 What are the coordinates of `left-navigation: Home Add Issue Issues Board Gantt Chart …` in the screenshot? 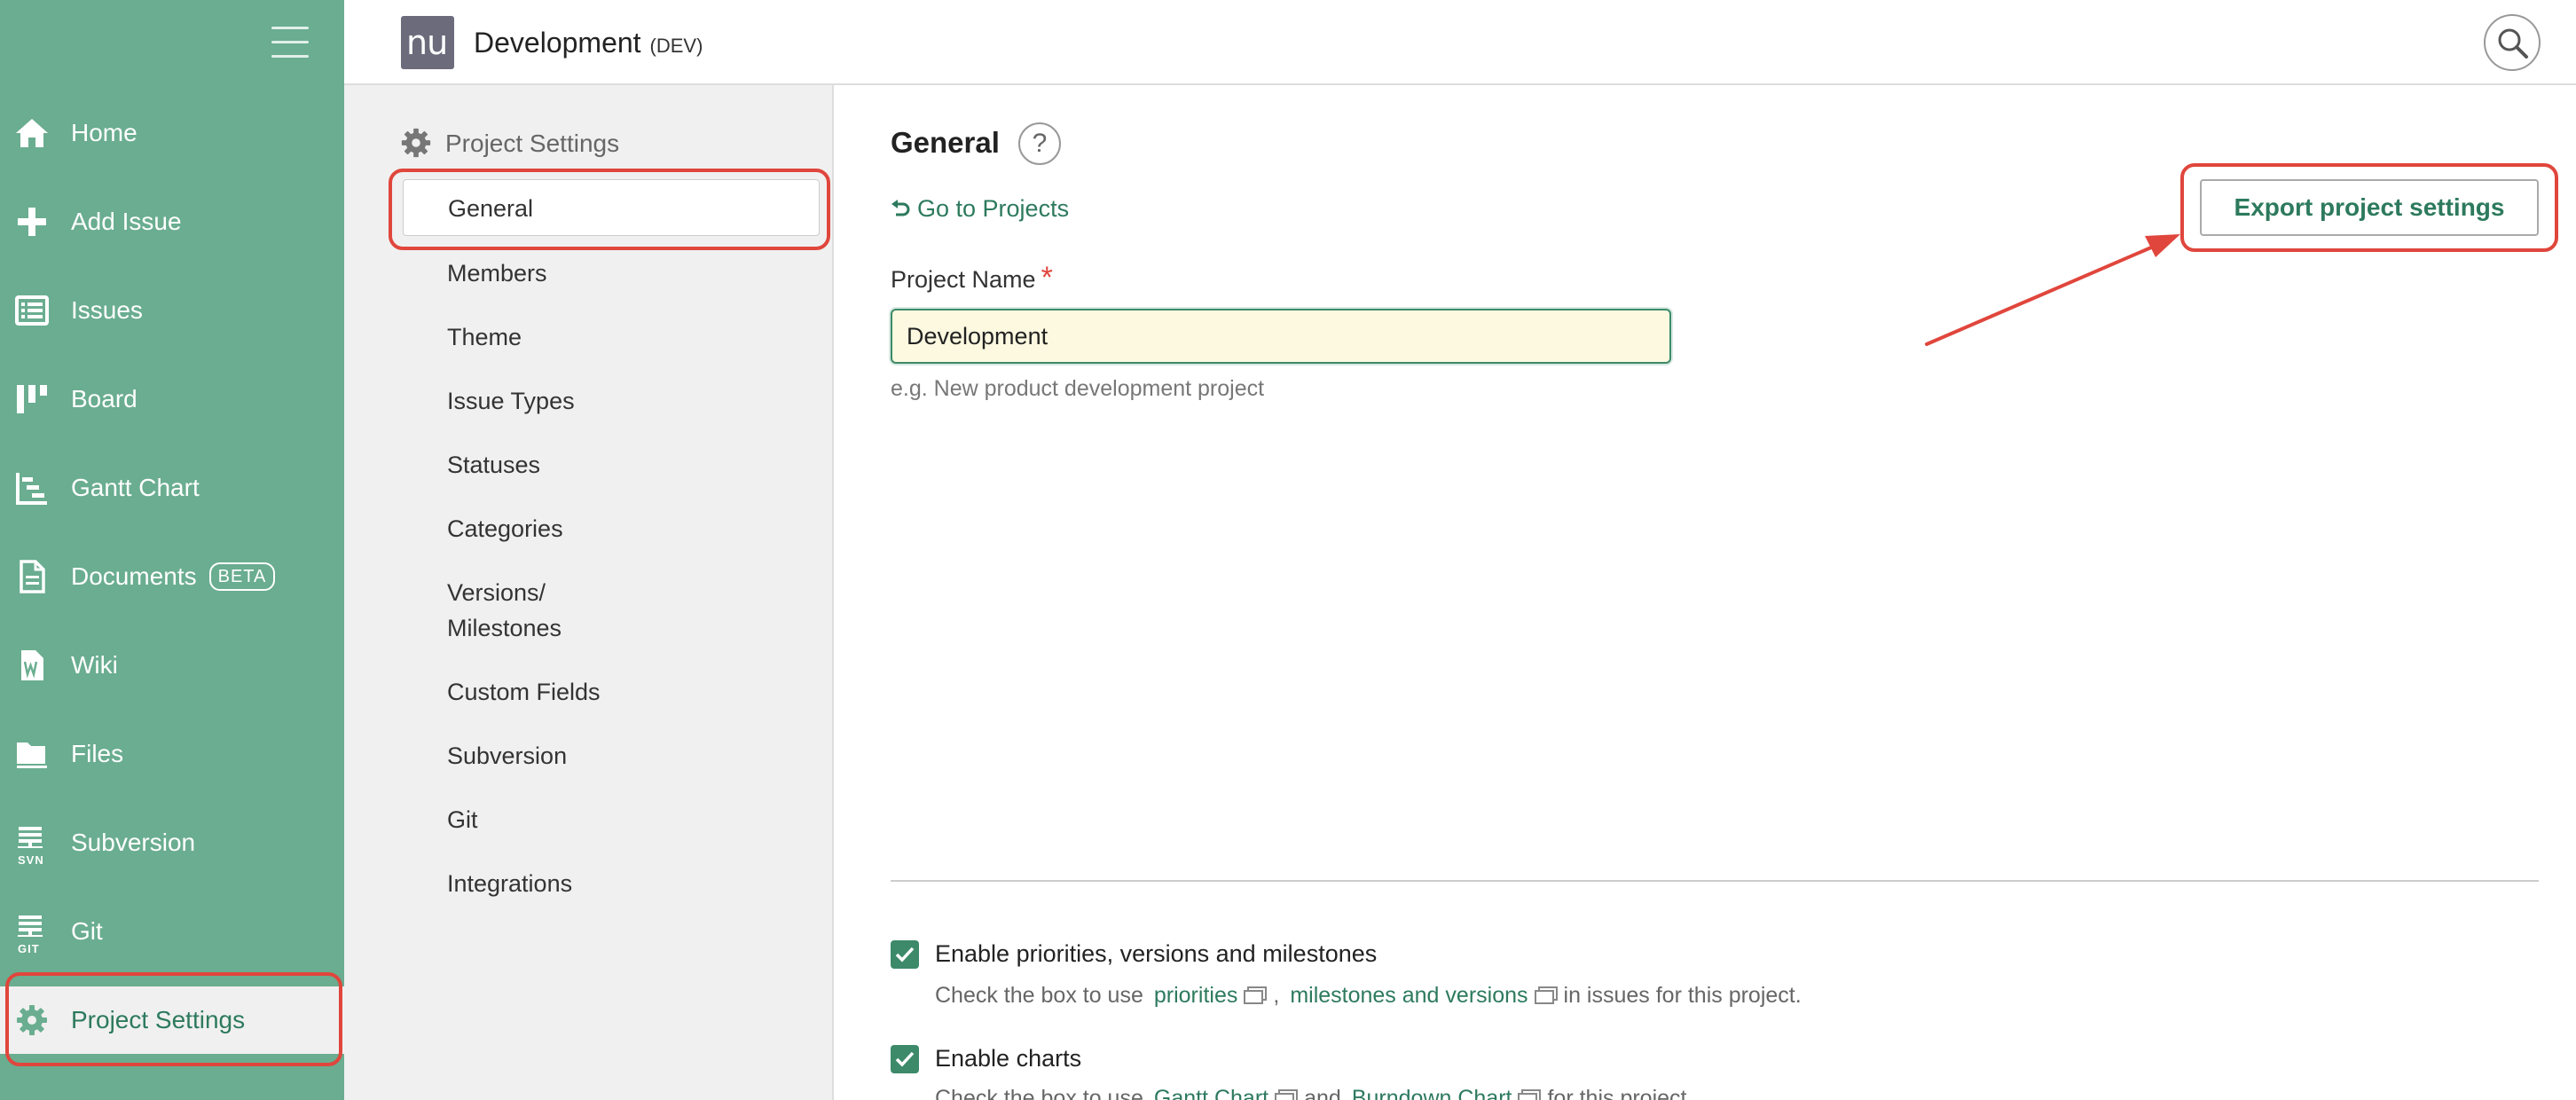 It's located at (172, 550).